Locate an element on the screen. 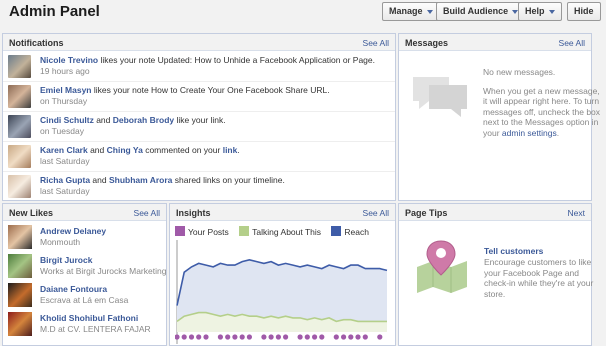 Image resolution: width=606 pixels, height=346 pixels. notification-actor: Nicole Trevino is located at coordinates (69, 60).